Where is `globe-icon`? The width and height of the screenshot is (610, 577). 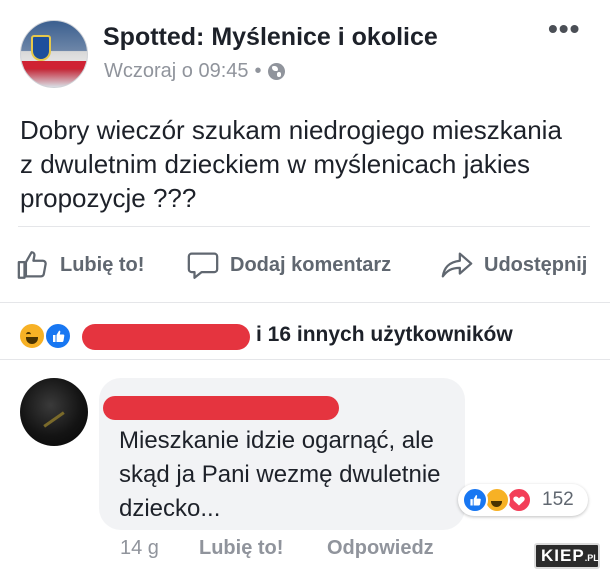
globe-icon is located at coordinates (276, 71).